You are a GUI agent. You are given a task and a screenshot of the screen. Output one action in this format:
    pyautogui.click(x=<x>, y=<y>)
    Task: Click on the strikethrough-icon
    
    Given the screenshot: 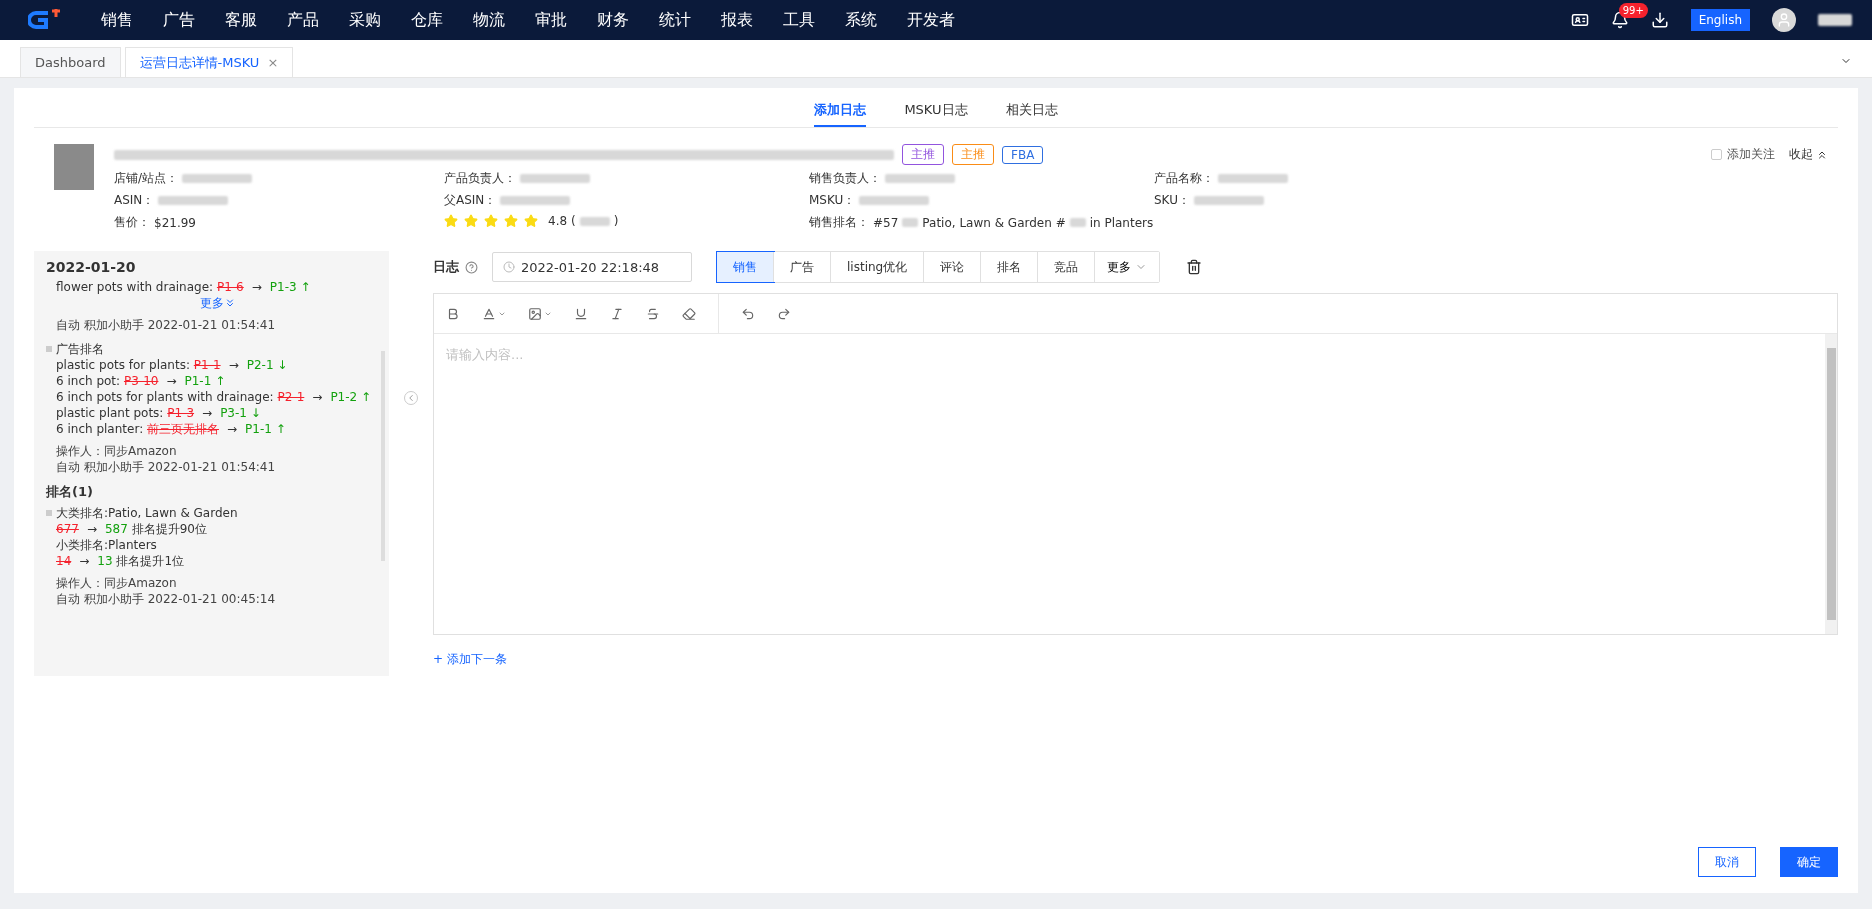 What is the action you would take?
    pyautogui.click(x=653, y=313)
    